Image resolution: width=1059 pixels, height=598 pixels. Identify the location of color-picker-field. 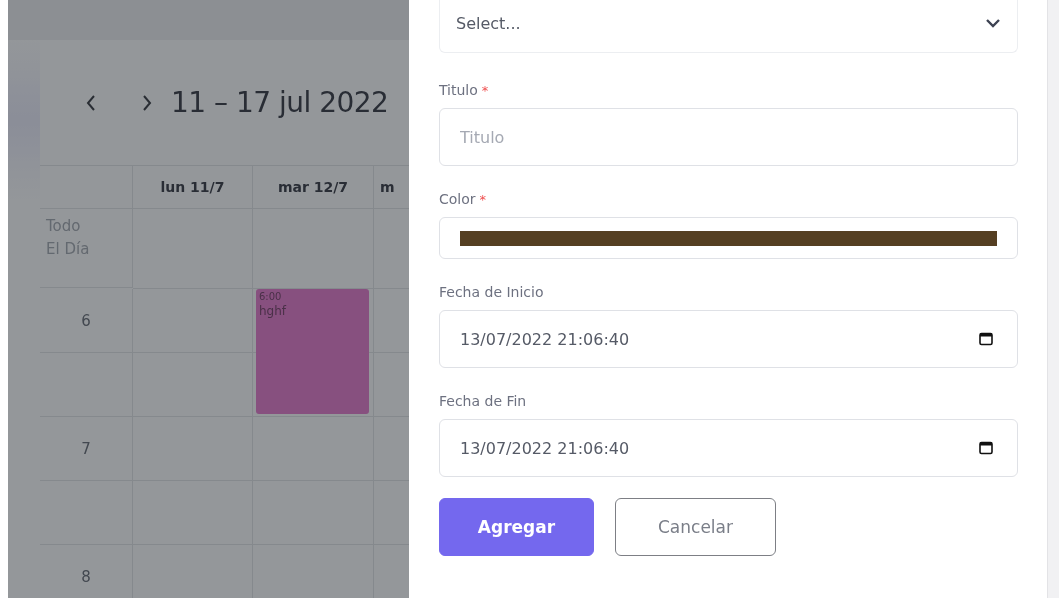
(728, 238).